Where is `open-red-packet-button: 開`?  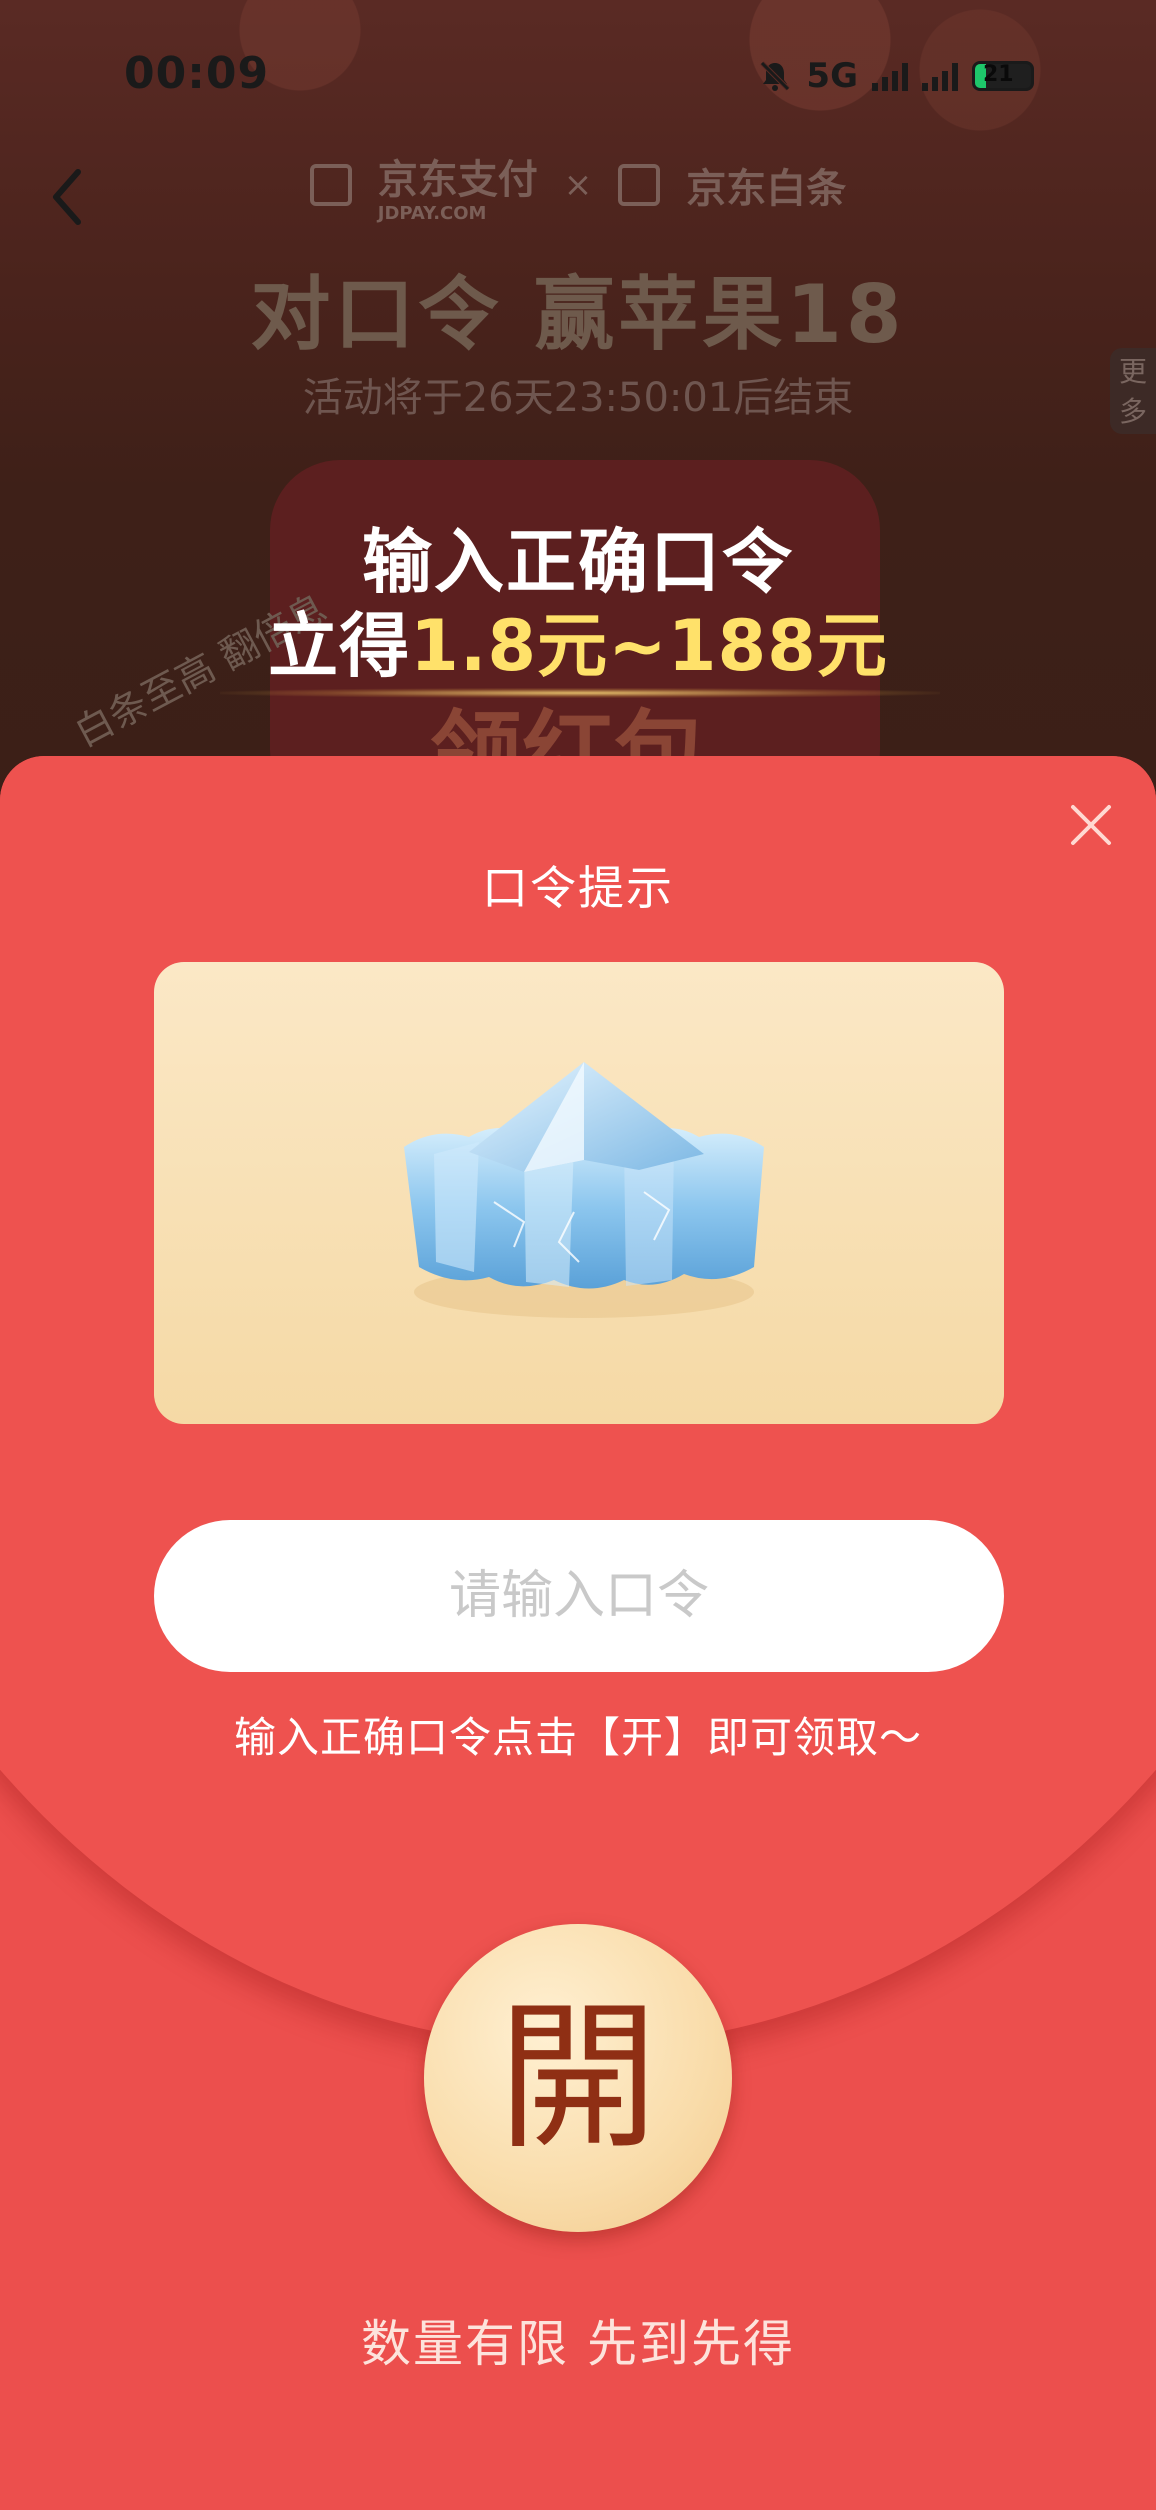
open-red-packet-button: 開 is located at coordinates (578, 2078).